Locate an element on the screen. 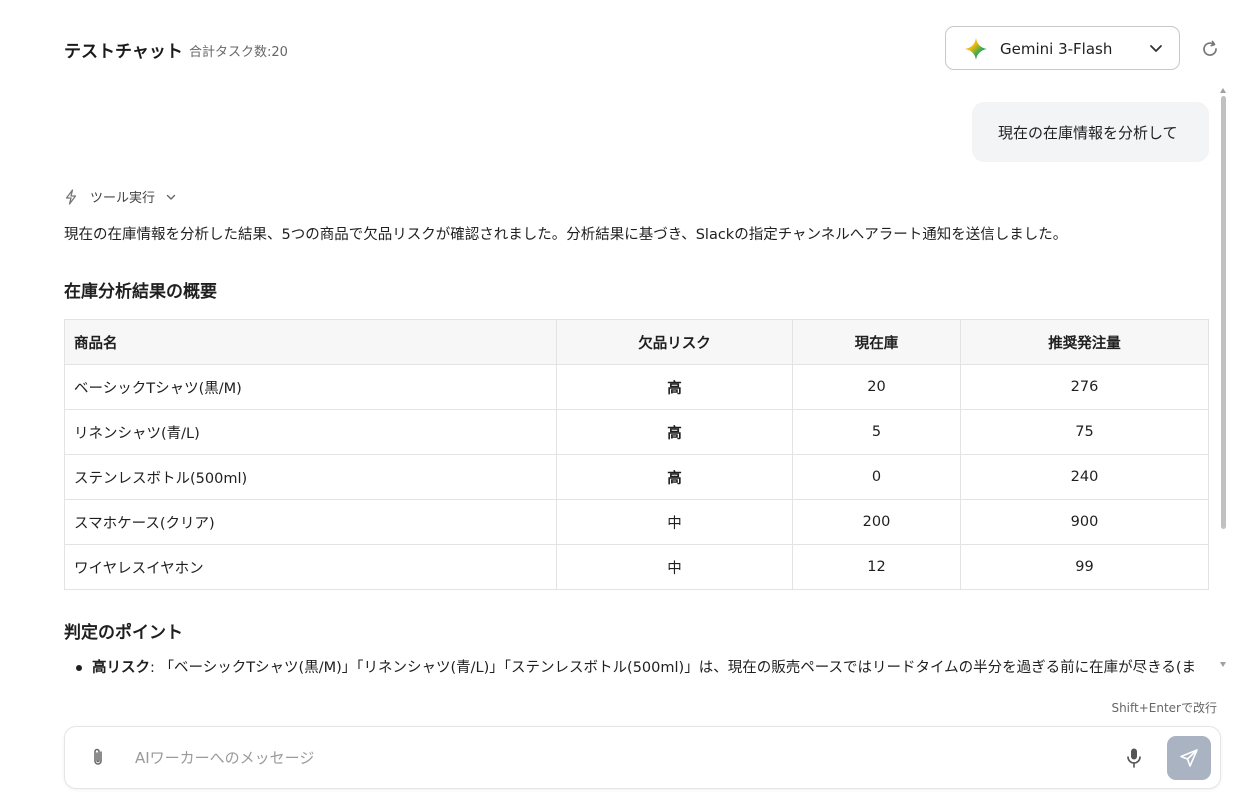  stock-cell: 12 is located at coordinates (876, 567).